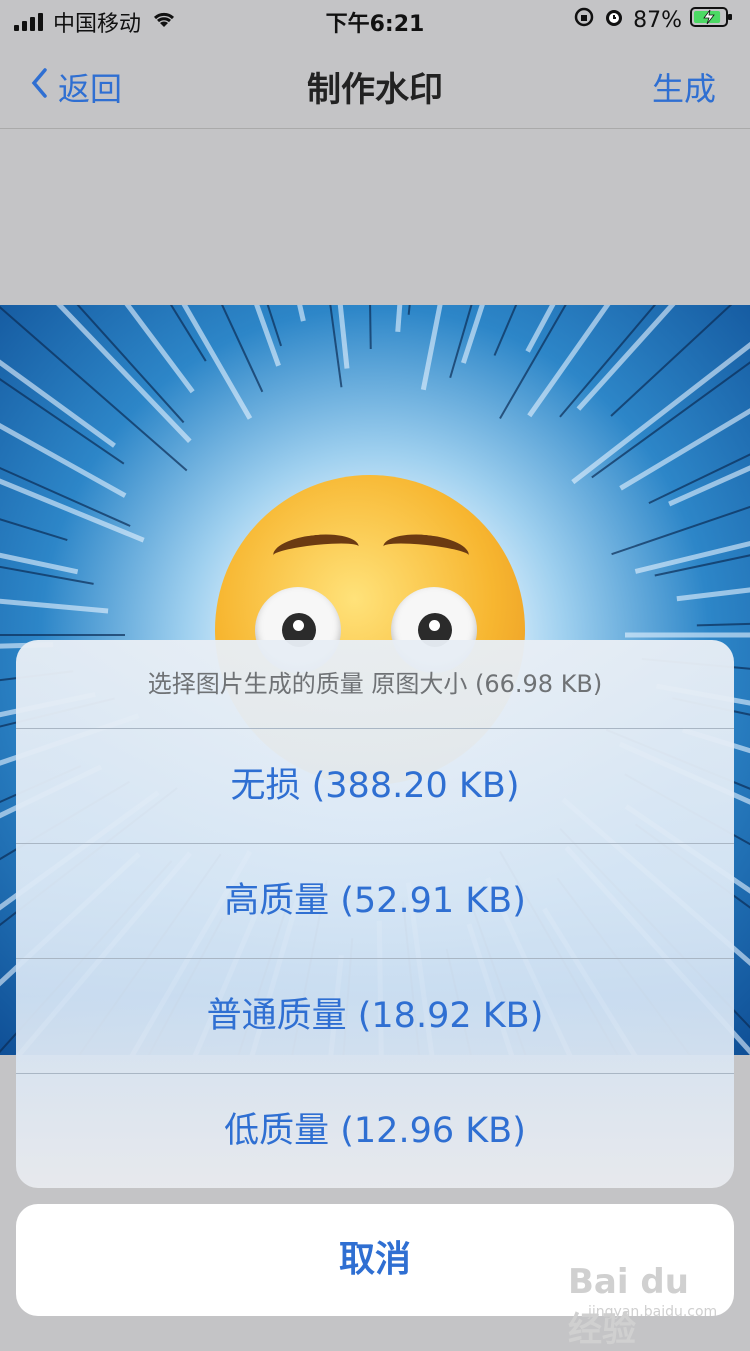 The image size is (750, 1351). I want to click on watermark-url: jingyan.baidu.com, so click(653, 1312).